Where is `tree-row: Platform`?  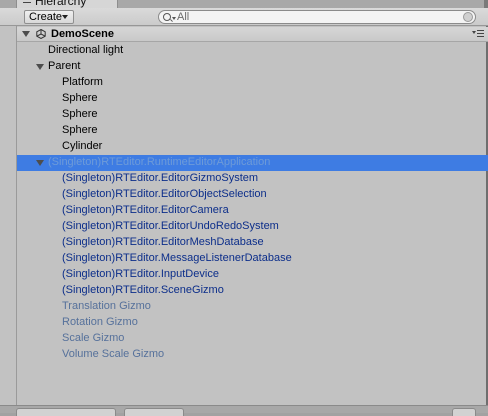 tree-row: Platform is located at coordinates (252, 83).